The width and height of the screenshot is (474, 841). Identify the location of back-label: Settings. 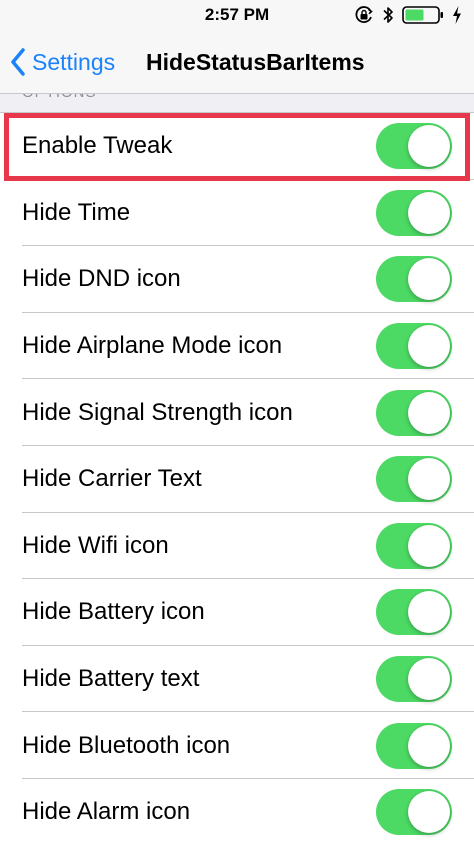
(74, 61).